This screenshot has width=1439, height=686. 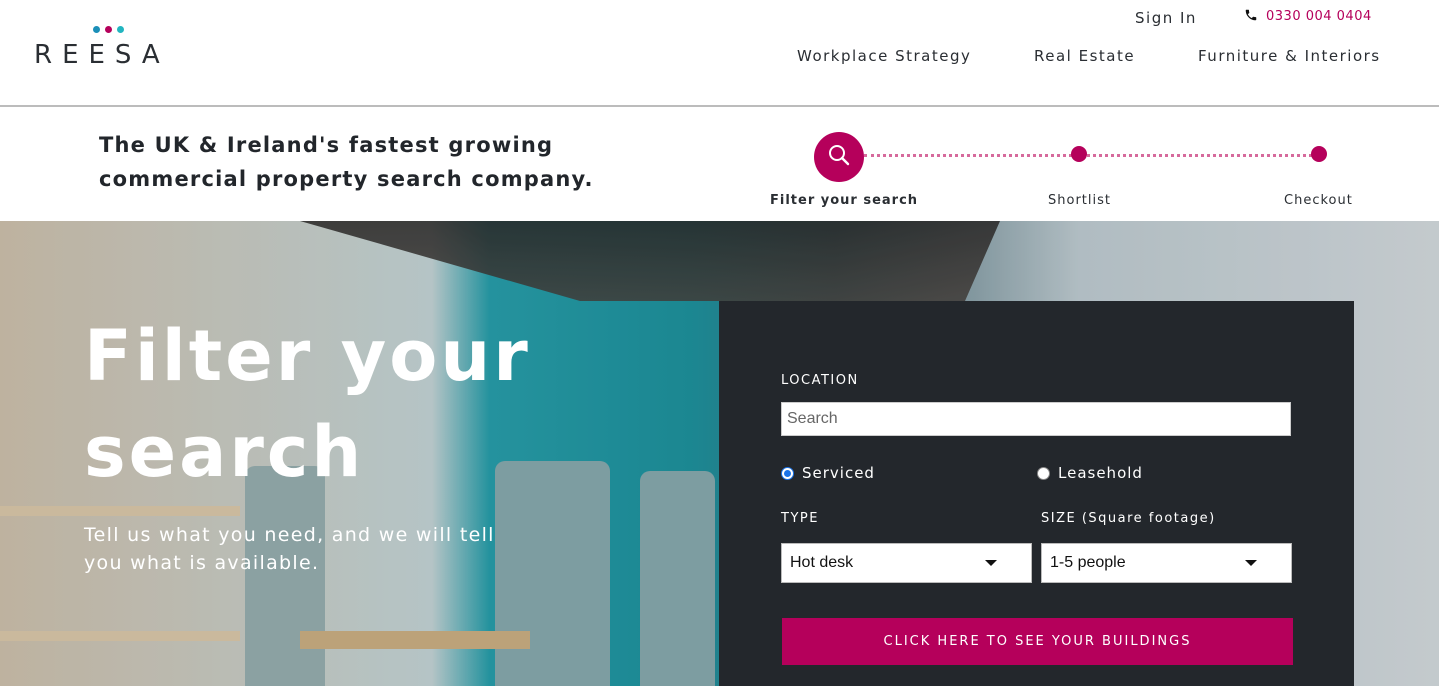 I want to click on type-select-value: Hot desk, so click(x=822, y=562).